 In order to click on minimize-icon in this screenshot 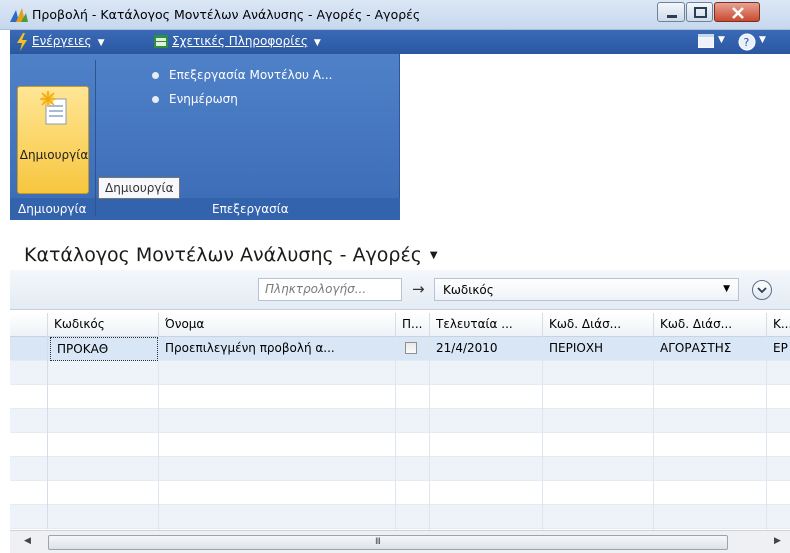, I will do `click(672, 16)`.